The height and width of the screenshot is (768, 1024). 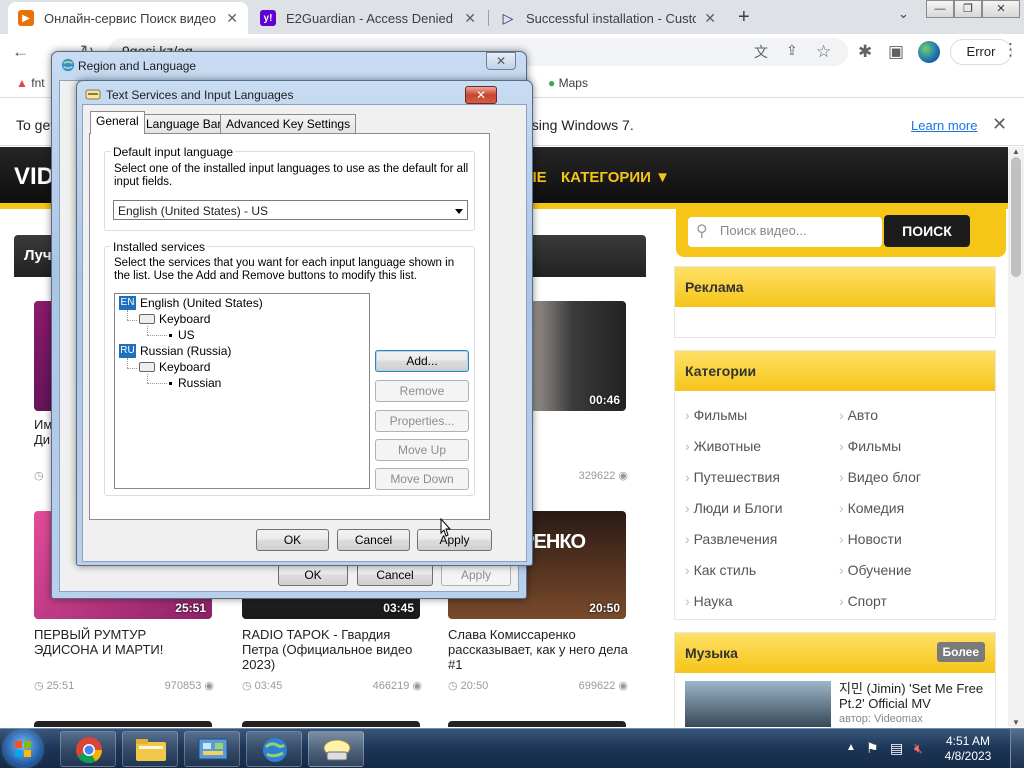 What do you see at coordinates (173, 152) in the screenshot?
I see `default-input-language-label: Default input language` at bounding box center [173, 152].